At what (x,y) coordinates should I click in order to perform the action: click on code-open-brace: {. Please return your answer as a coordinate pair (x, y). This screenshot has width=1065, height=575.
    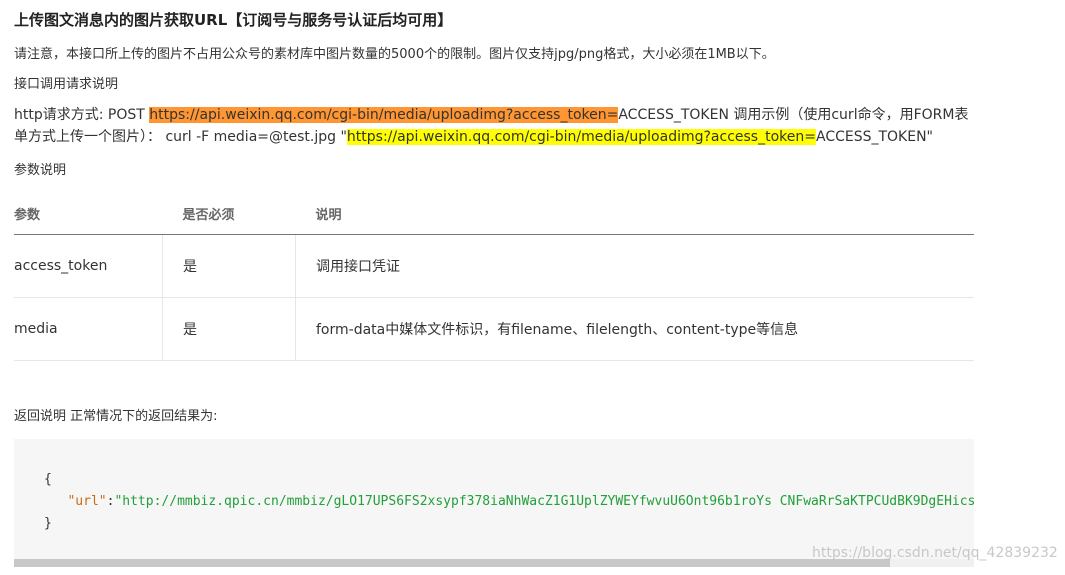
    Looking at the image, I should click on (48, 479).